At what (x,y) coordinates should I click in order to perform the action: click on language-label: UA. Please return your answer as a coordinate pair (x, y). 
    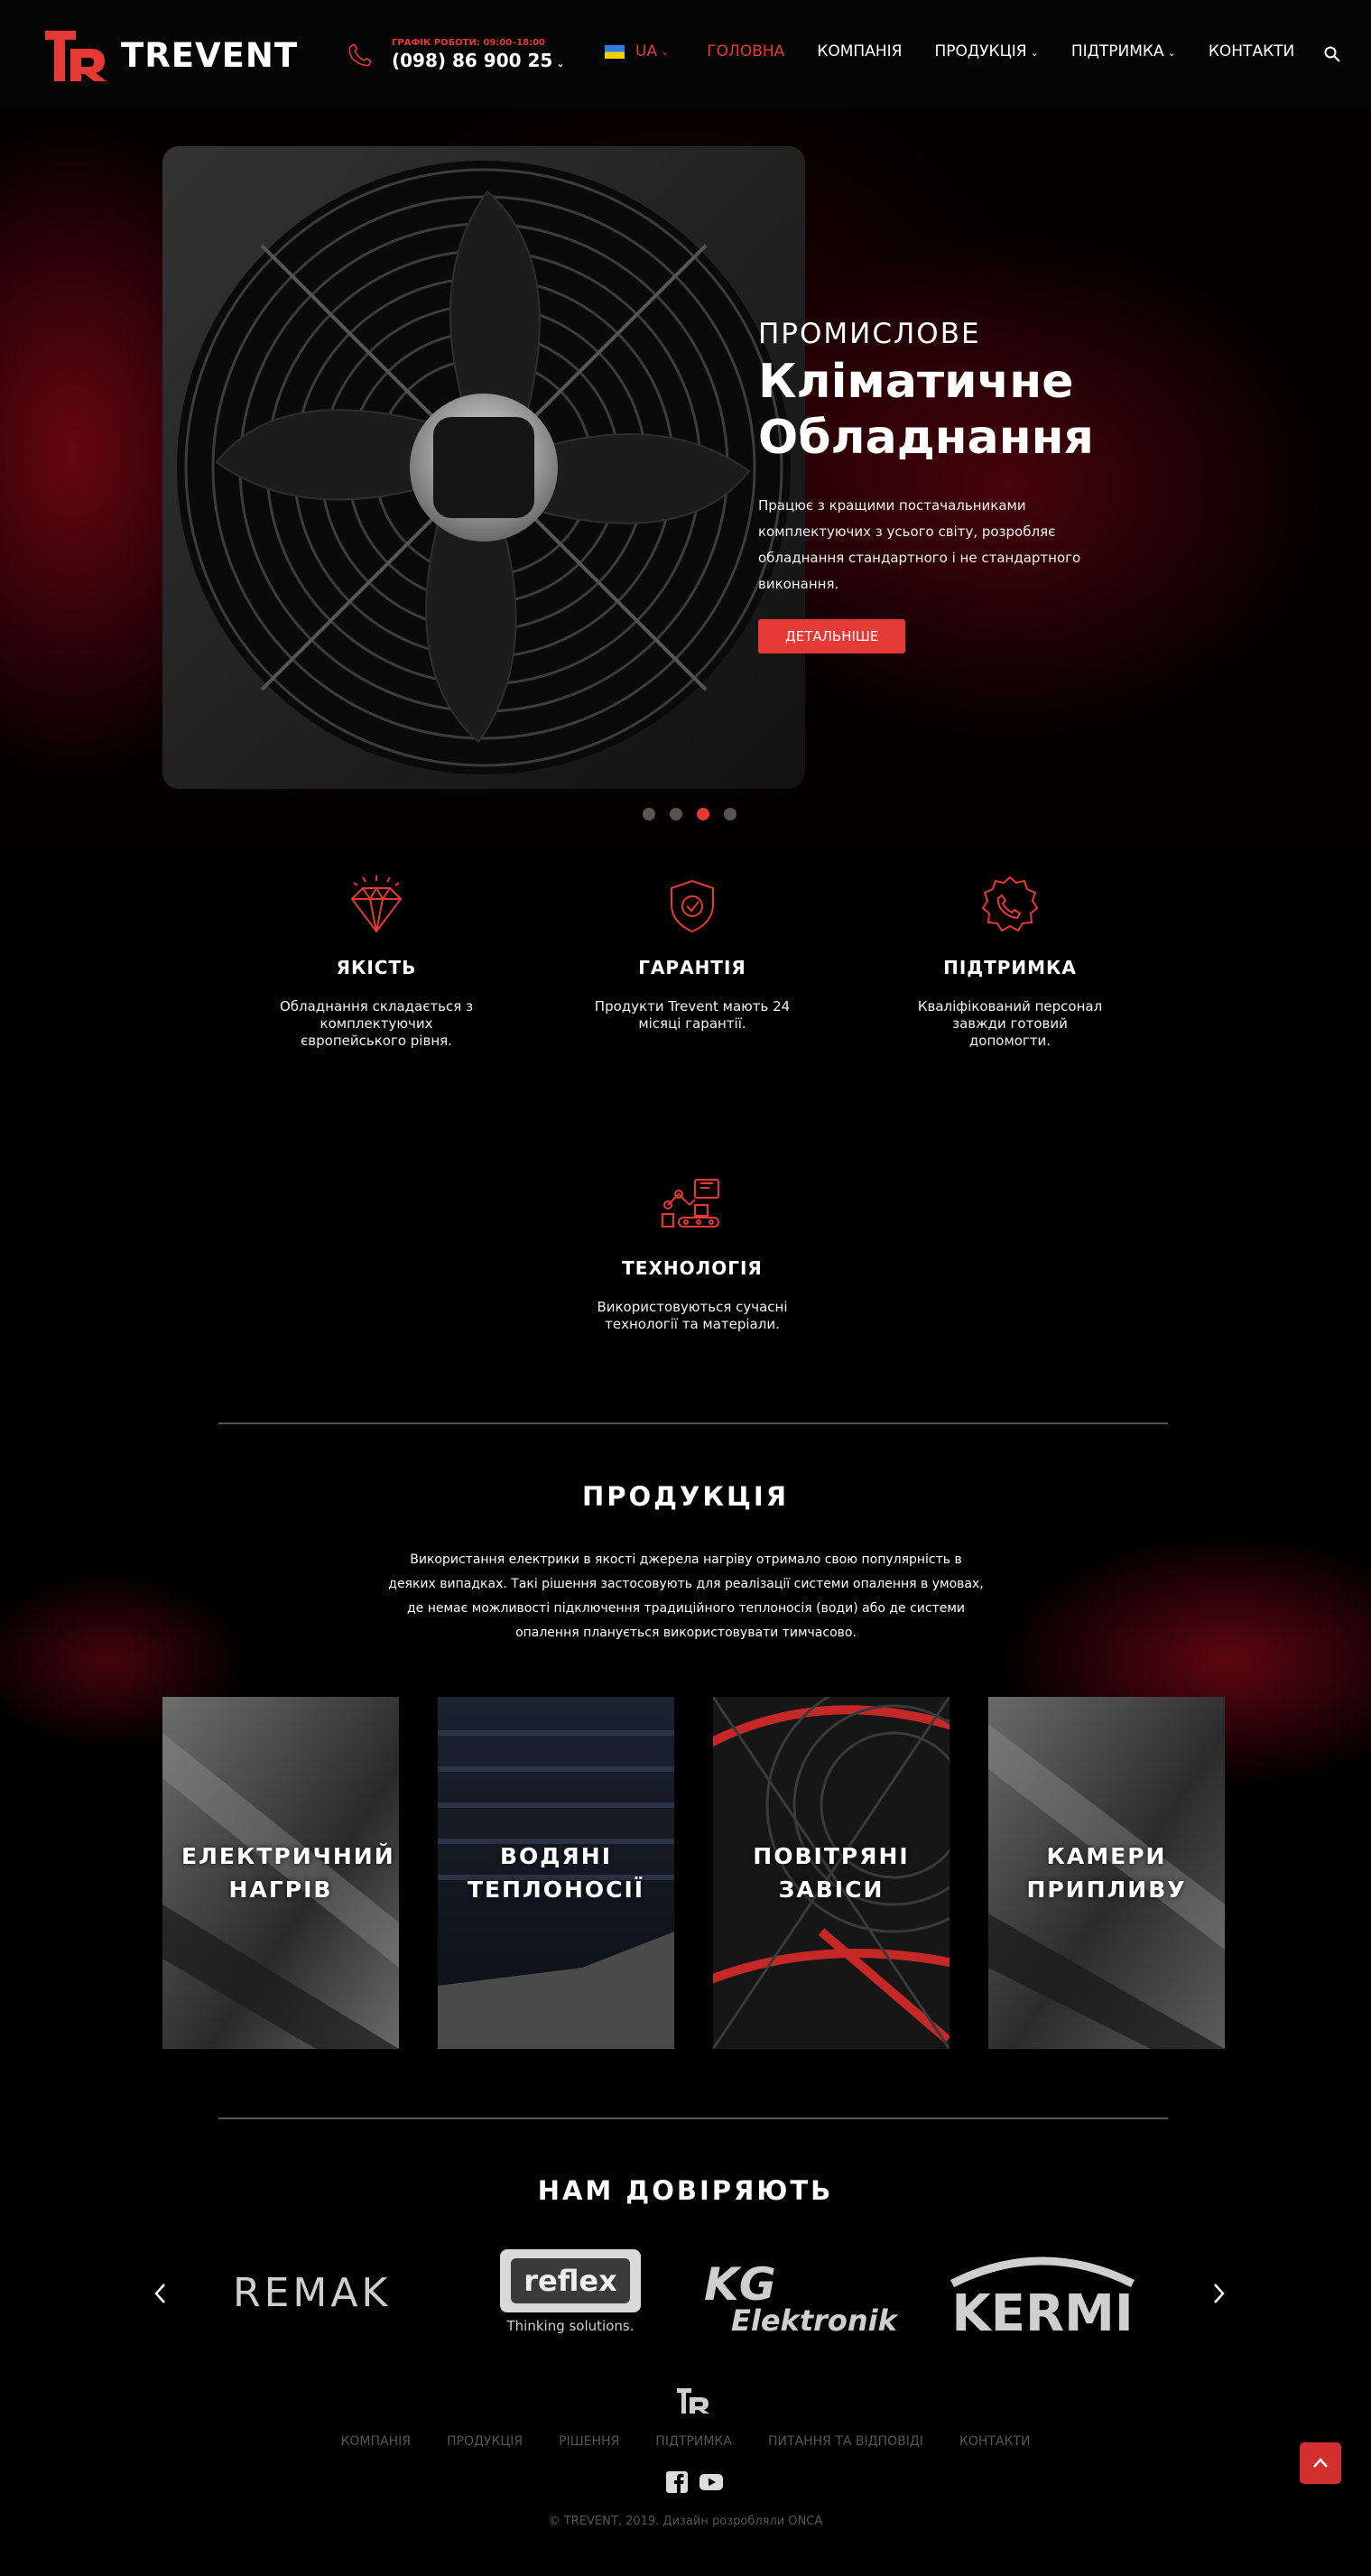
    Looking at the image, I should click on (646, 51).